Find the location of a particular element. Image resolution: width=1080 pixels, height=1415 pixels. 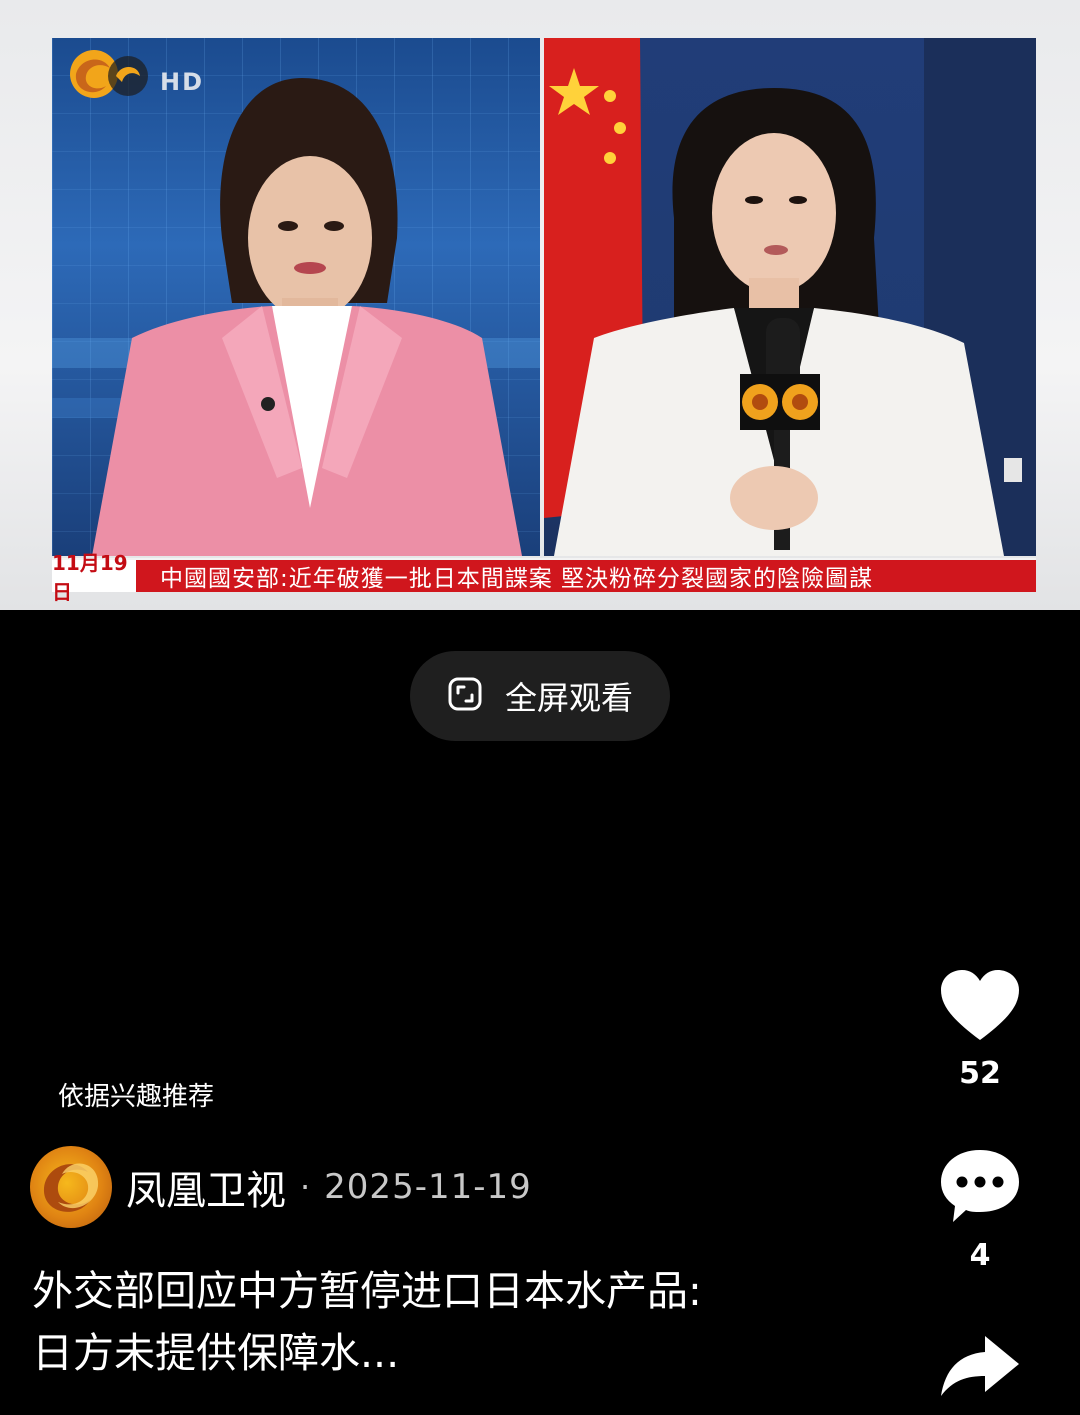

author-row: 凤凰卫视 · 2025-11-19 is located at coordinates (281, 1187).